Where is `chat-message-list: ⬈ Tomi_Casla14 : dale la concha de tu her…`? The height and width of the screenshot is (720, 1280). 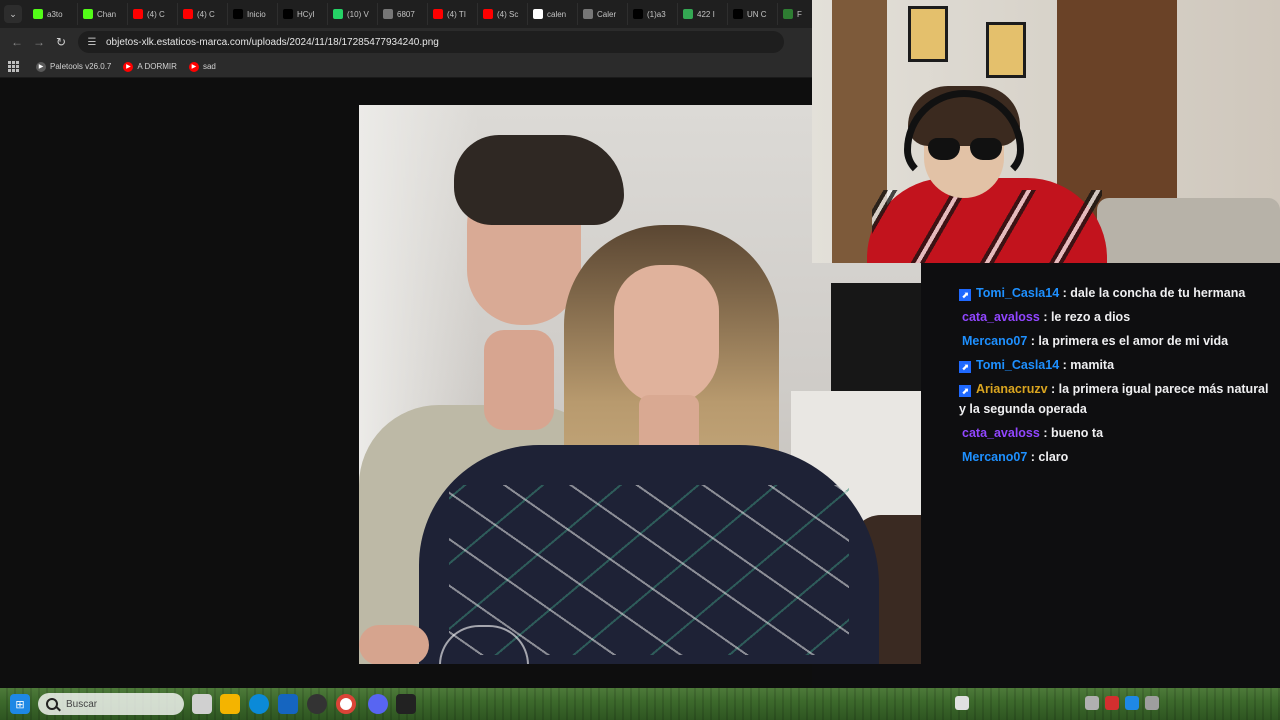
chat-message-list: ⬈ Tomi_Casla14 : dale la concha de tu her… is located at coordinates (1119, 375).